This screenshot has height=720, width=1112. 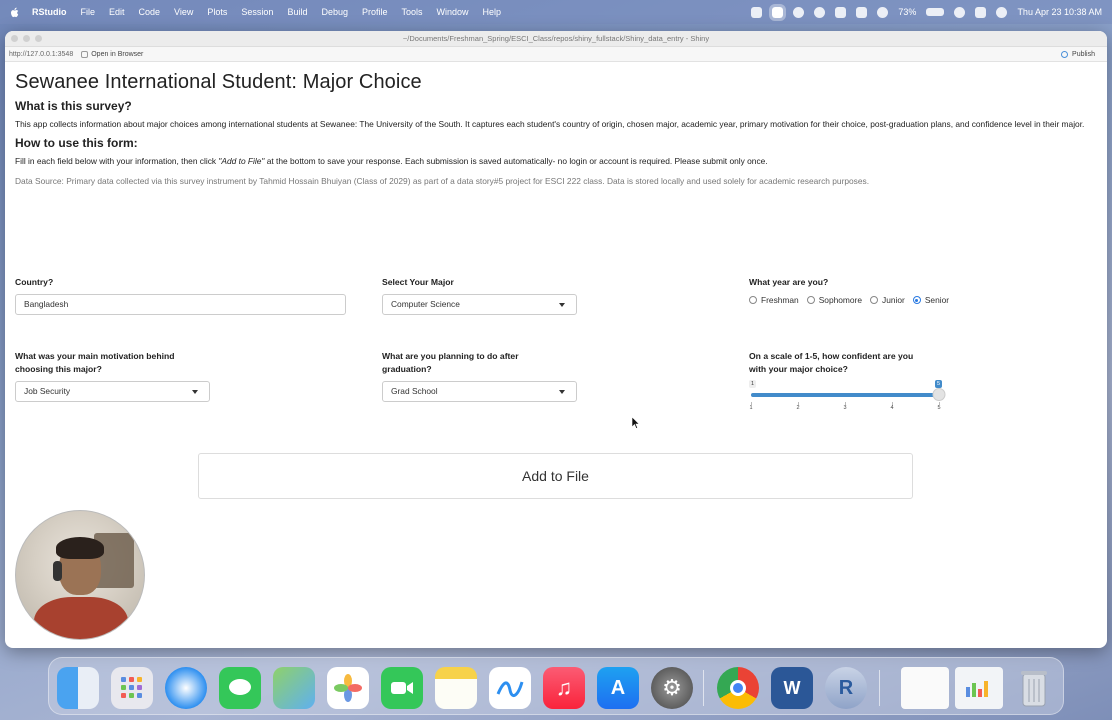 What do you see at coordinates (757, 12) in the screenshot?
I see `screen-record-icon` at bounding box center [757, 12].